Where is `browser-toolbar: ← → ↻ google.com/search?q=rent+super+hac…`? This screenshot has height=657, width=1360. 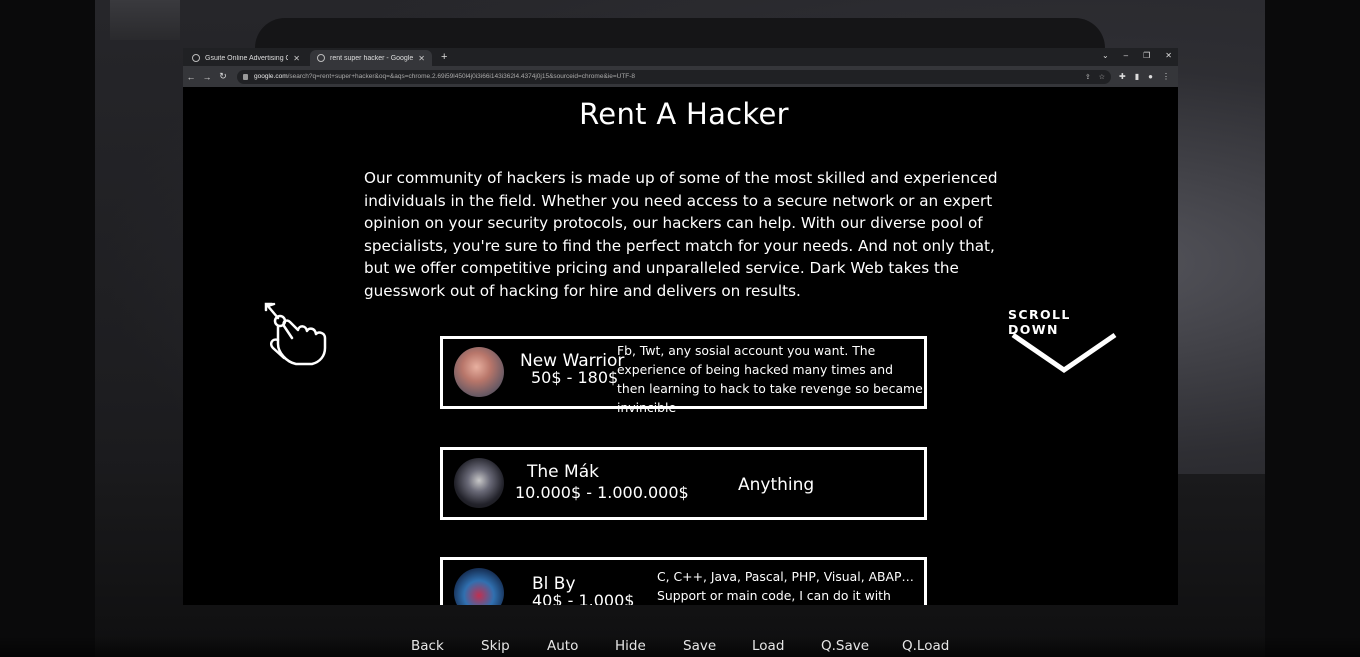
browser-toolbar: ← → ↻ google.com/search?q=rent+super+hac… is located at coordinates (680, 76).